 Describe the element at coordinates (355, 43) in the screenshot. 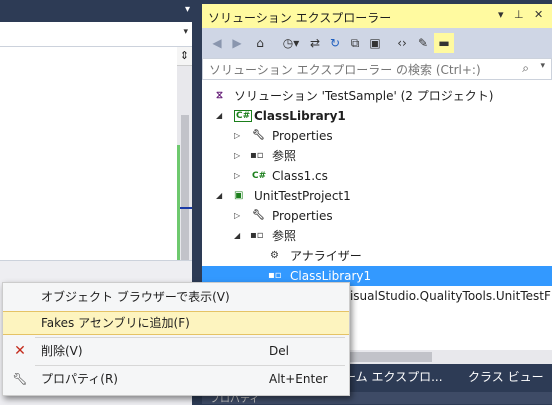

I see `collapse-all-icon: ⧉` at that location.